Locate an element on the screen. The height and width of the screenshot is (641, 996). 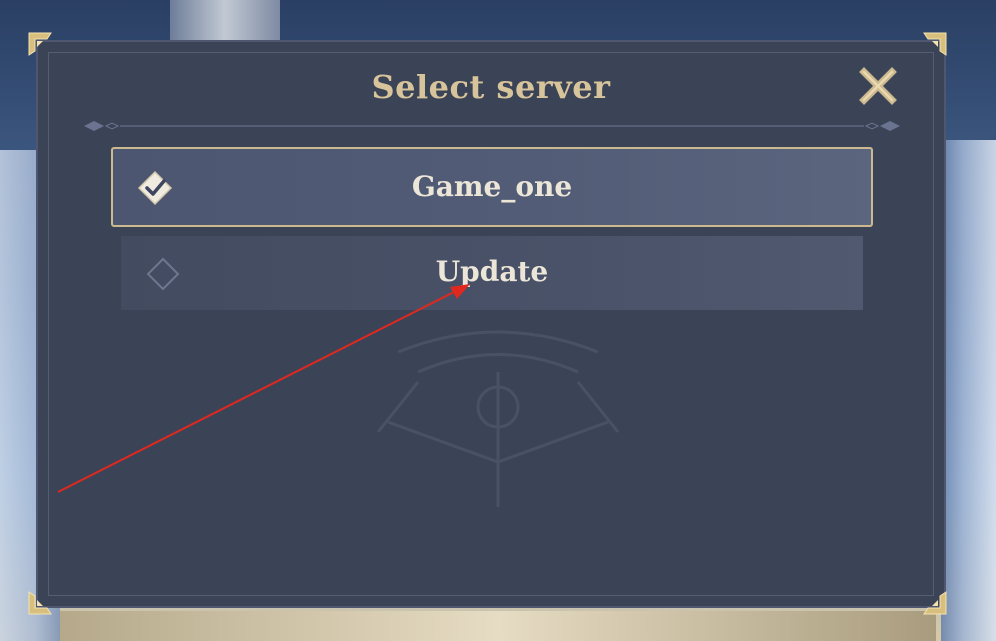
server-label: Update is located at coordinates (492, 271).